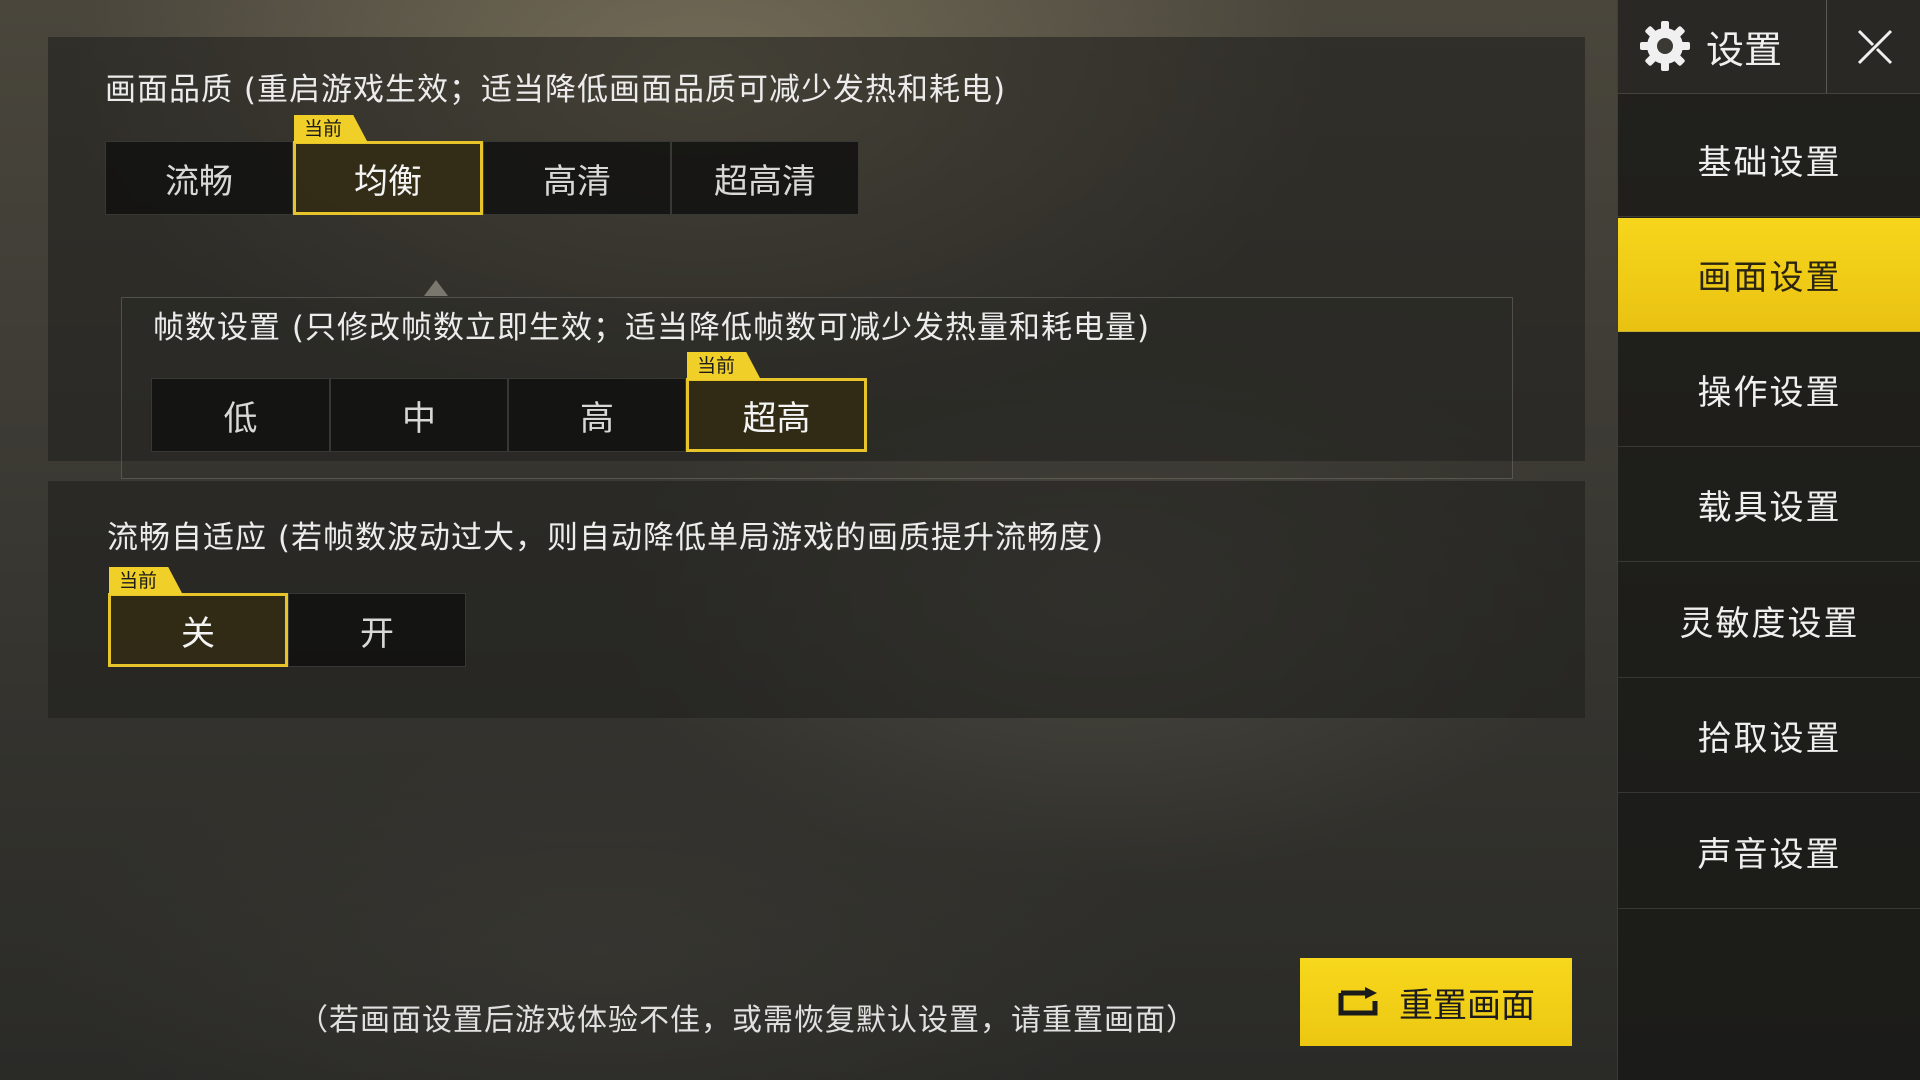 The image size is (1920, 1080). I want to click on sidebar-item-controls: 操作设置, so click(1769, 390).